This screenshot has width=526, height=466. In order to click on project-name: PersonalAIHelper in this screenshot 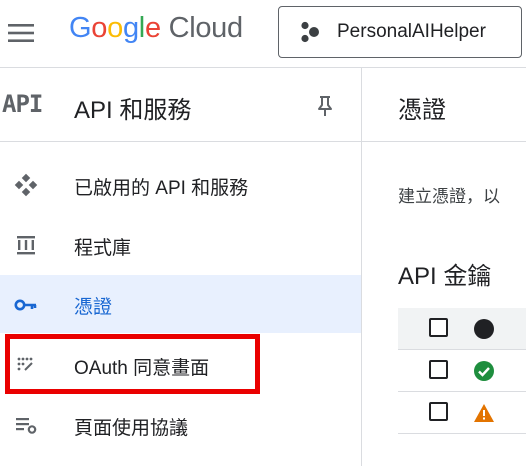, I will do `click(411, 31)`.